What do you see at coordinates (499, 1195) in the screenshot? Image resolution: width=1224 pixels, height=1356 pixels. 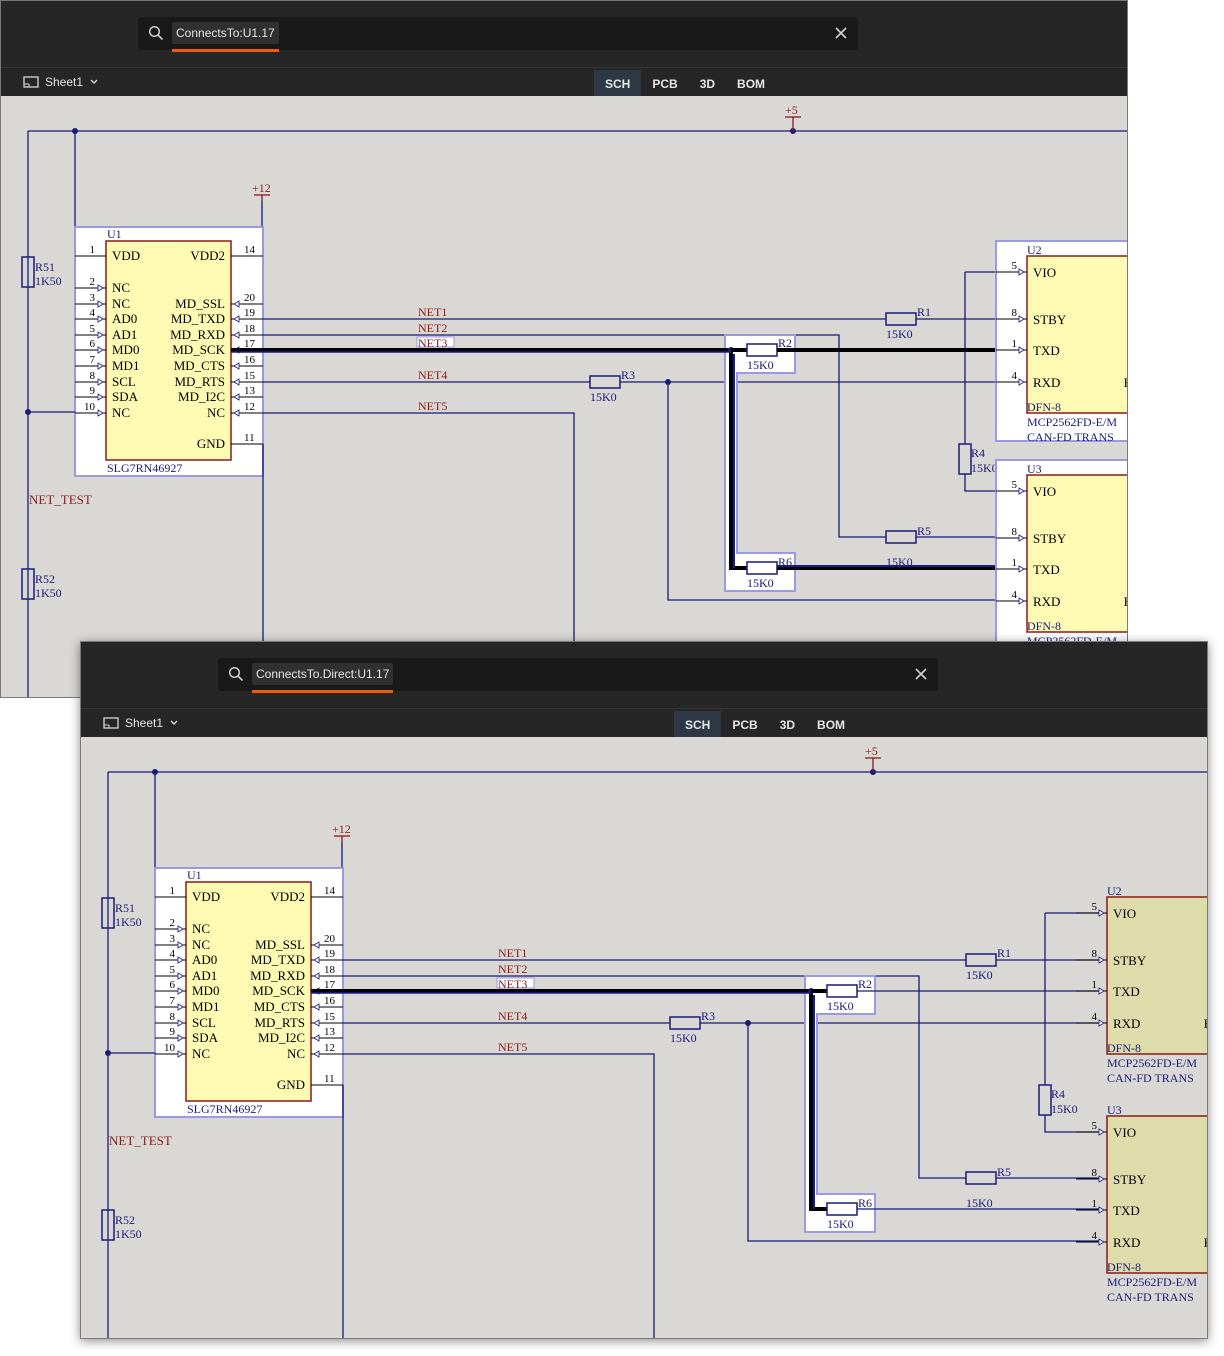 I see `wire-net5` at bounding box center [499, 1195].